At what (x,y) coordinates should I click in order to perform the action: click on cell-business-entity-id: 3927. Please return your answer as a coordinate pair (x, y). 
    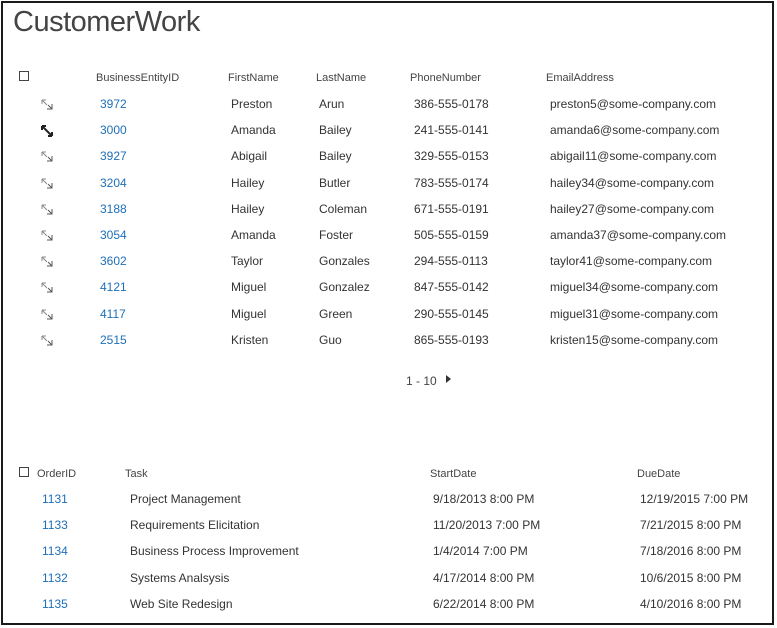
    Looking at the image, I should click on (113, 156).